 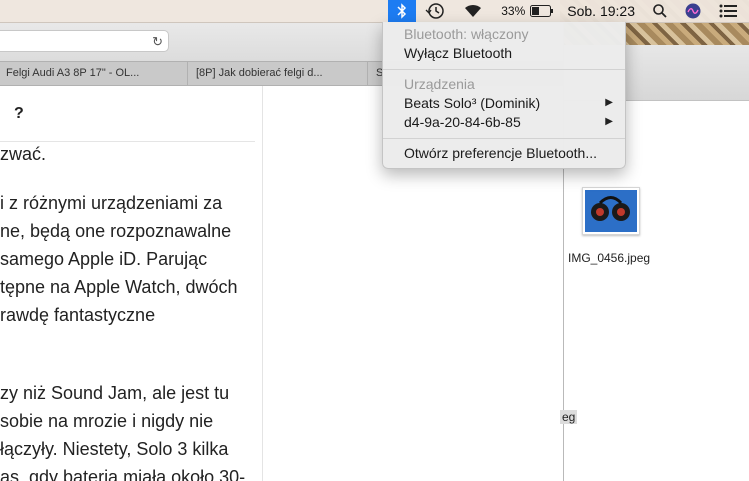 I want to click on clock: Sob. 19:23, so click(x=601, y=11).